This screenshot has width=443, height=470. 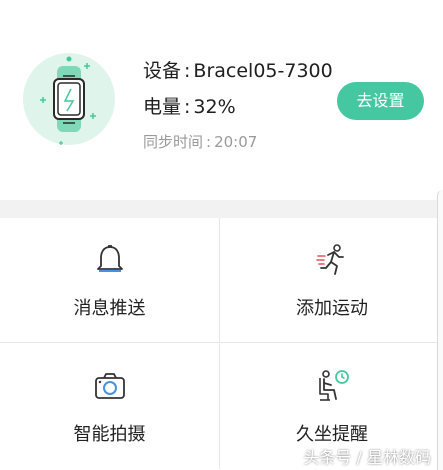 I want to click on bell-icon, so click(x=109, y=258).